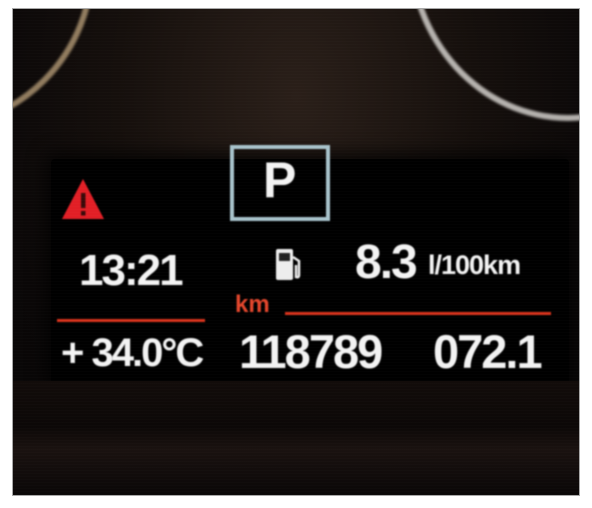  Describe the element at coordinates (418, 313) in the screenshot. I see `right-divider-line` at that location.